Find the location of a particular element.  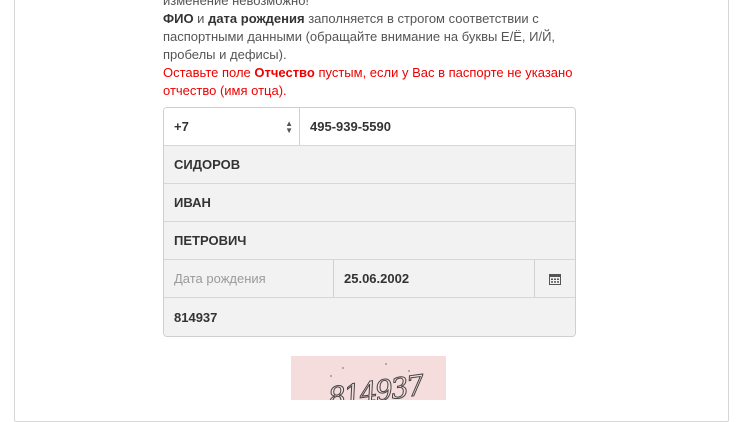

captcha-distorted-text: 814937 is located at coordinates (376, 381).